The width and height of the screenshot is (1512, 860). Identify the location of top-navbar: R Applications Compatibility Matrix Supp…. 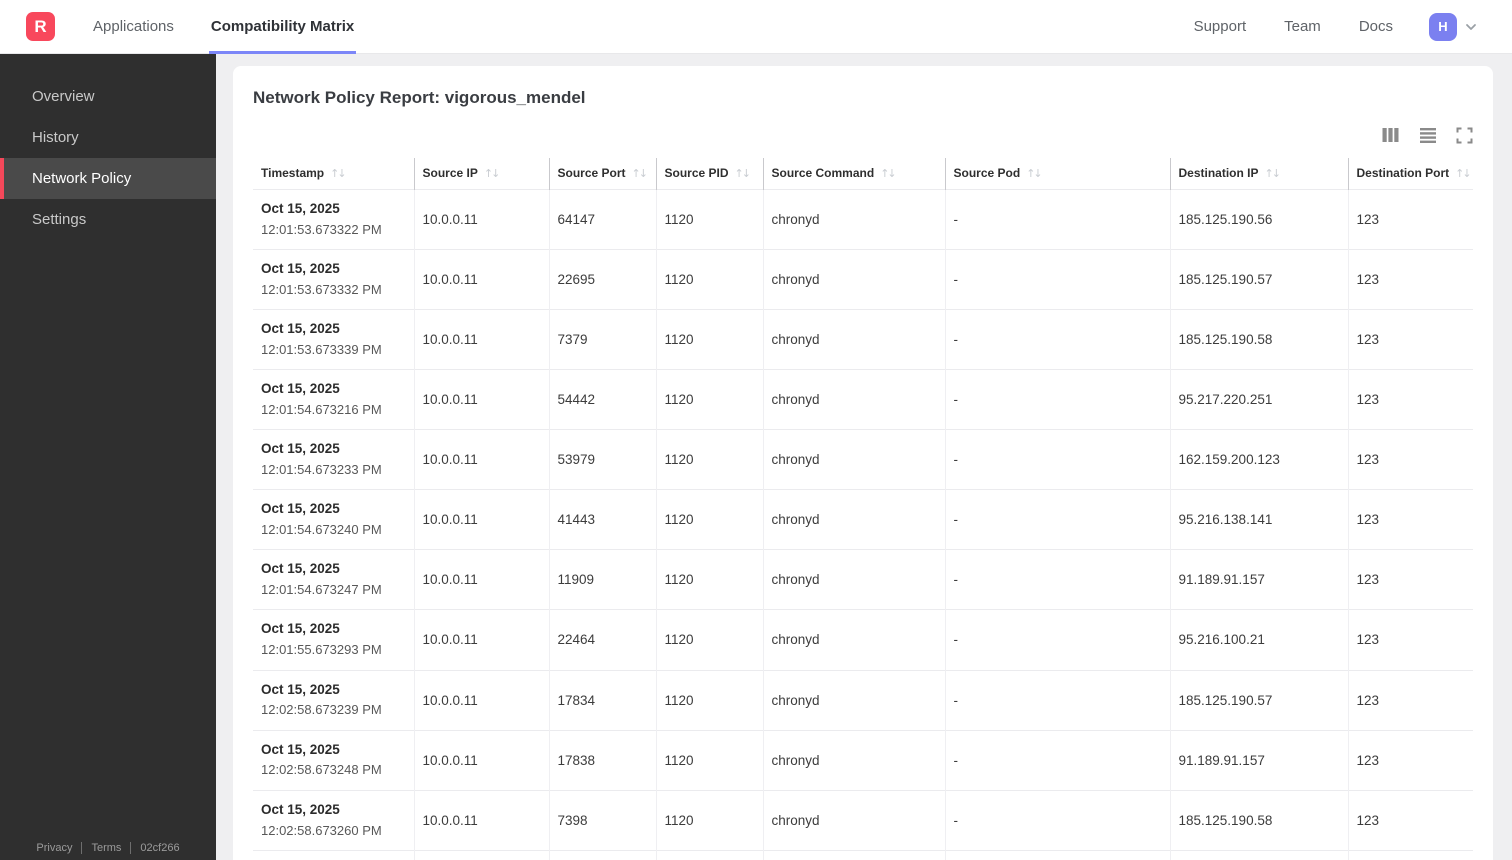
(756, 27).